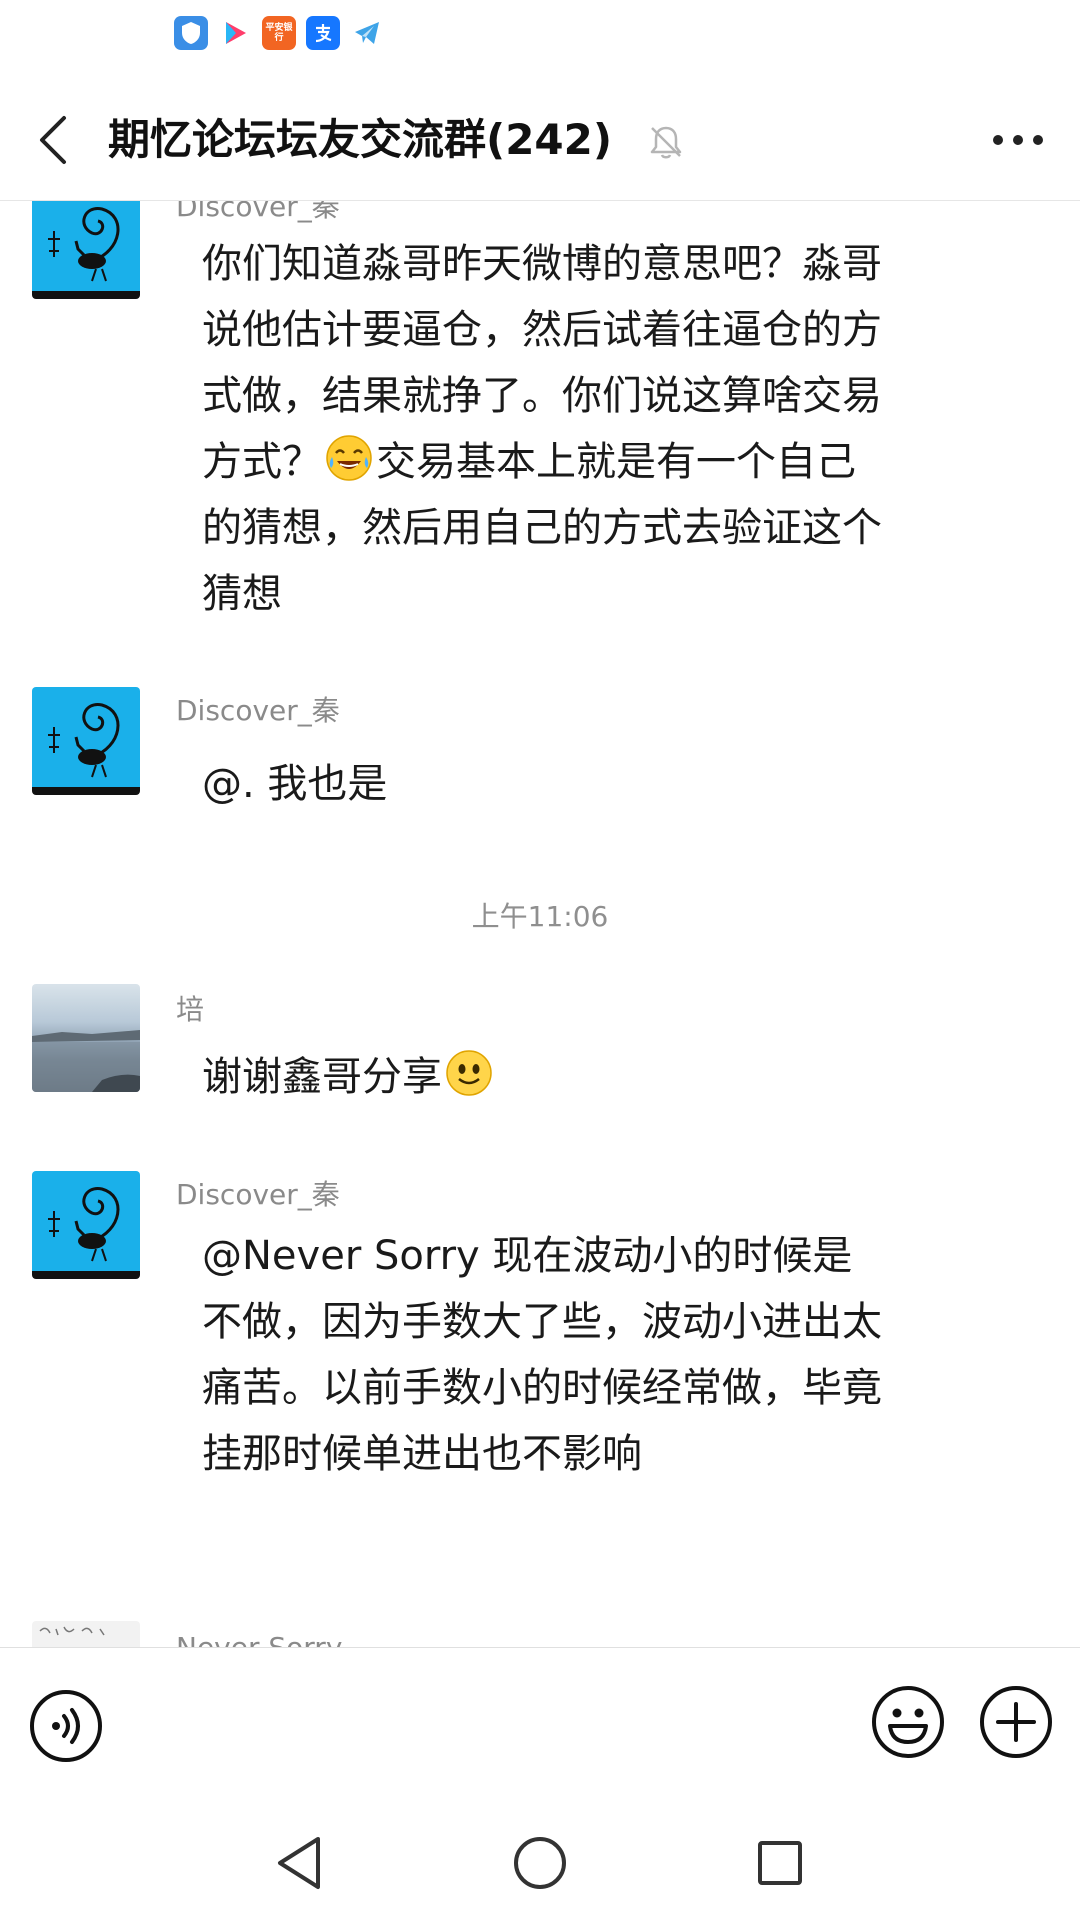  What do you see at coordinates (469, 1073) in the screenshot?
I see `smile-emoji-icon` at bounding box center [469, 1073].